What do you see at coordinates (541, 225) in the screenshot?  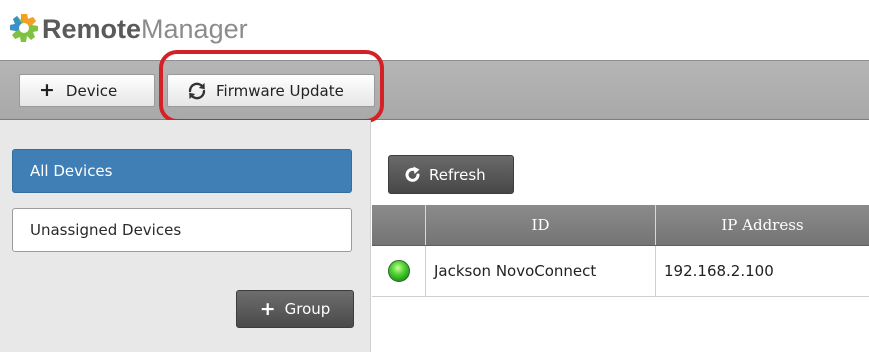 I see `column-header-id: ID` at bounding box center [541, 225].